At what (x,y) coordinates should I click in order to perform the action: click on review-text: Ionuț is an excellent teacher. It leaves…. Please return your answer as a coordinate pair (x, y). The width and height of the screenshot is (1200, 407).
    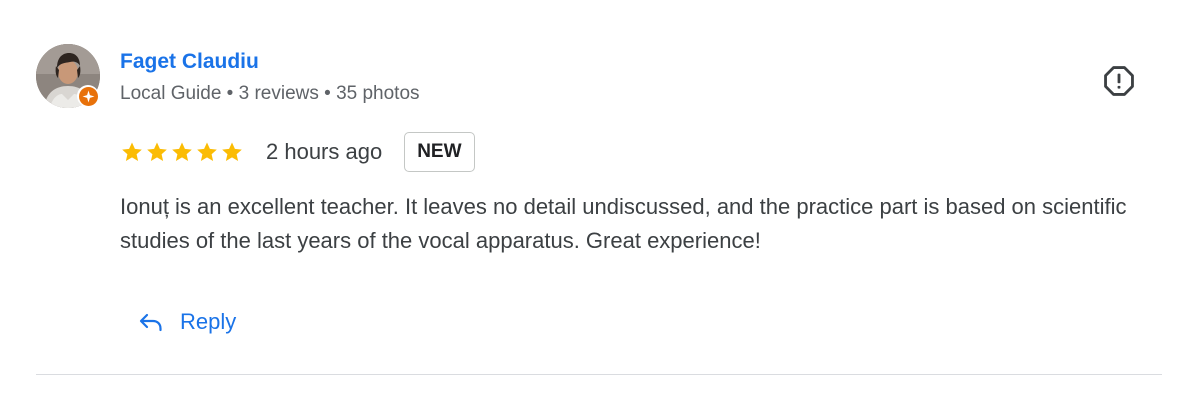
    Looking at the image, I should click on (623, 223).